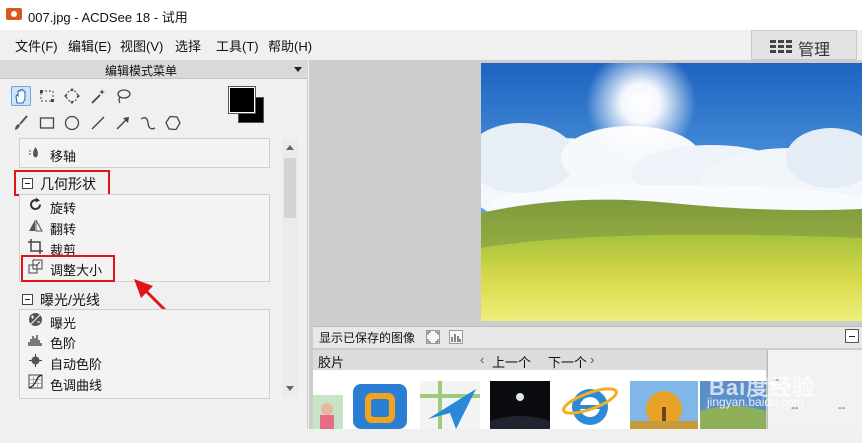 This screenshot has width=862, height=443. I want to click on lasso-icon, so click(124, 96).